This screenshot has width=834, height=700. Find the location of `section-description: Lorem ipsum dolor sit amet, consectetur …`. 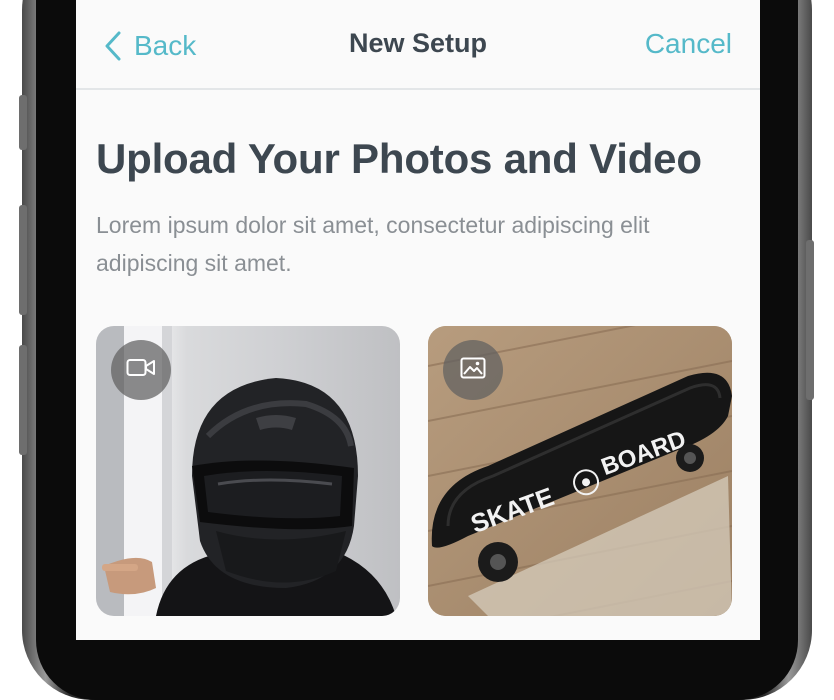

section-description: Lorem ipsum dolor sit amet, consectetur … is located at coordinates (373, 244).